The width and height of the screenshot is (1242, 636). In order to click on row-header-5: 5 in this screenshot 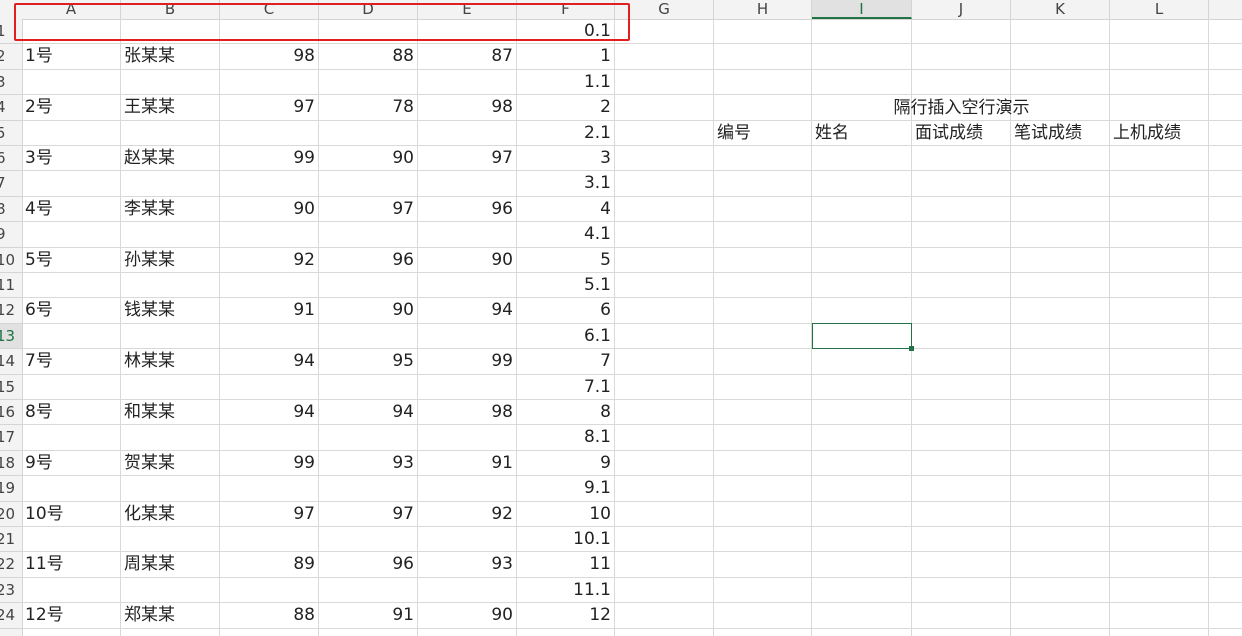, I will do `click(11, 133)`.